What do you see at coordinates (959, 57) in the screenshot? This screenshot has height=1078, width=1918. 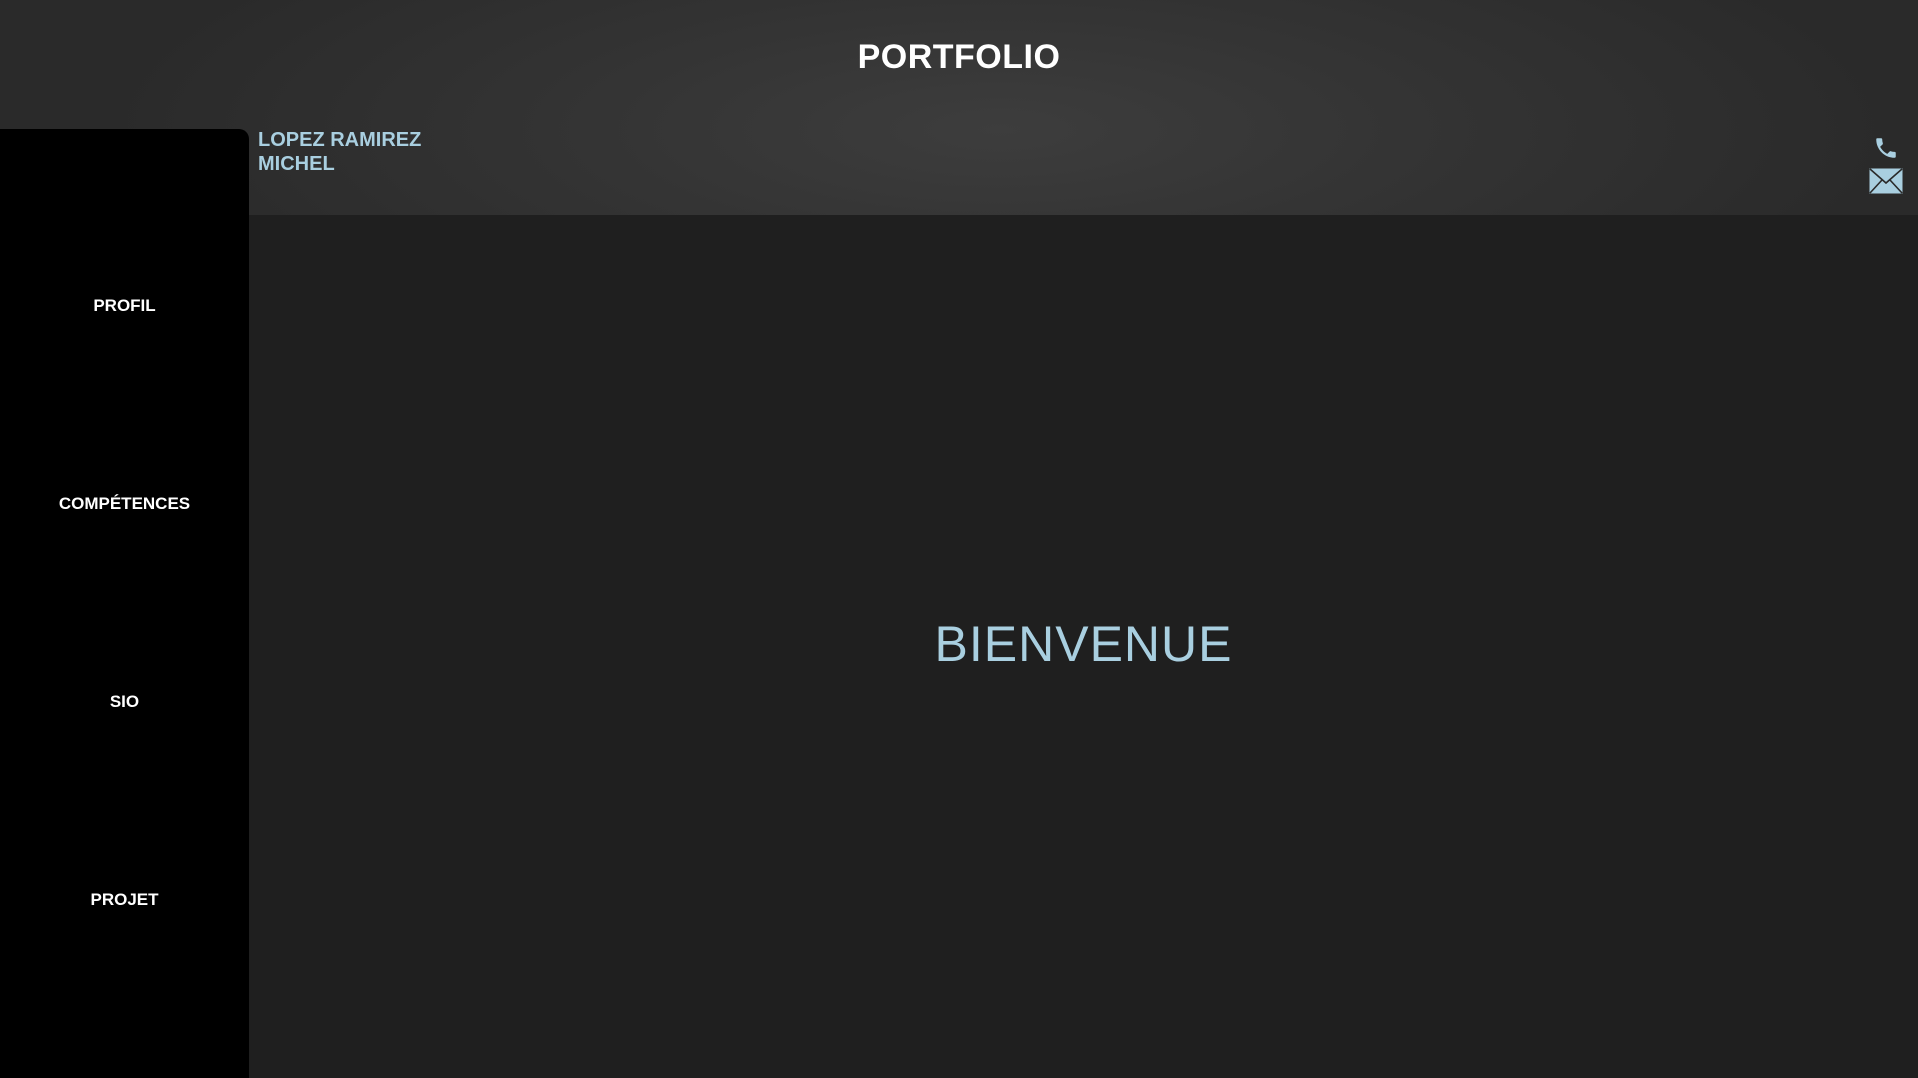 I see `site-title: PORTFOLIO` at bounding box center [959, 57].